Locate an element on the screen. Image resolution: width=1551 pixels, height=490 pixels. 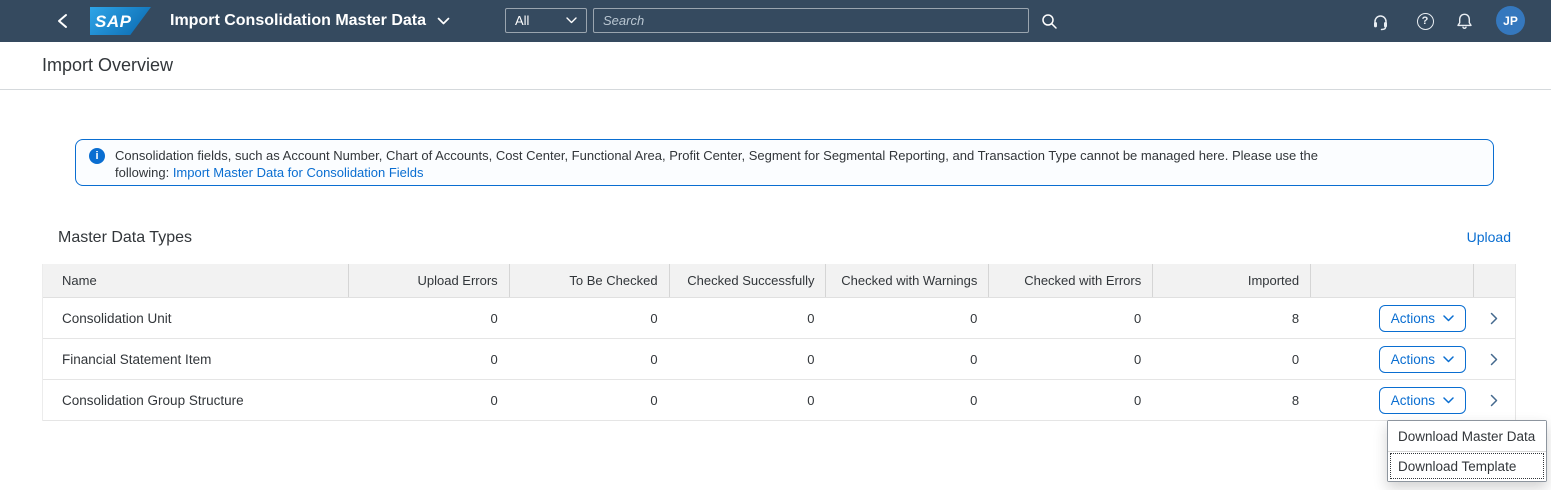
help-button: ? is located at coordinates (1425, 21).